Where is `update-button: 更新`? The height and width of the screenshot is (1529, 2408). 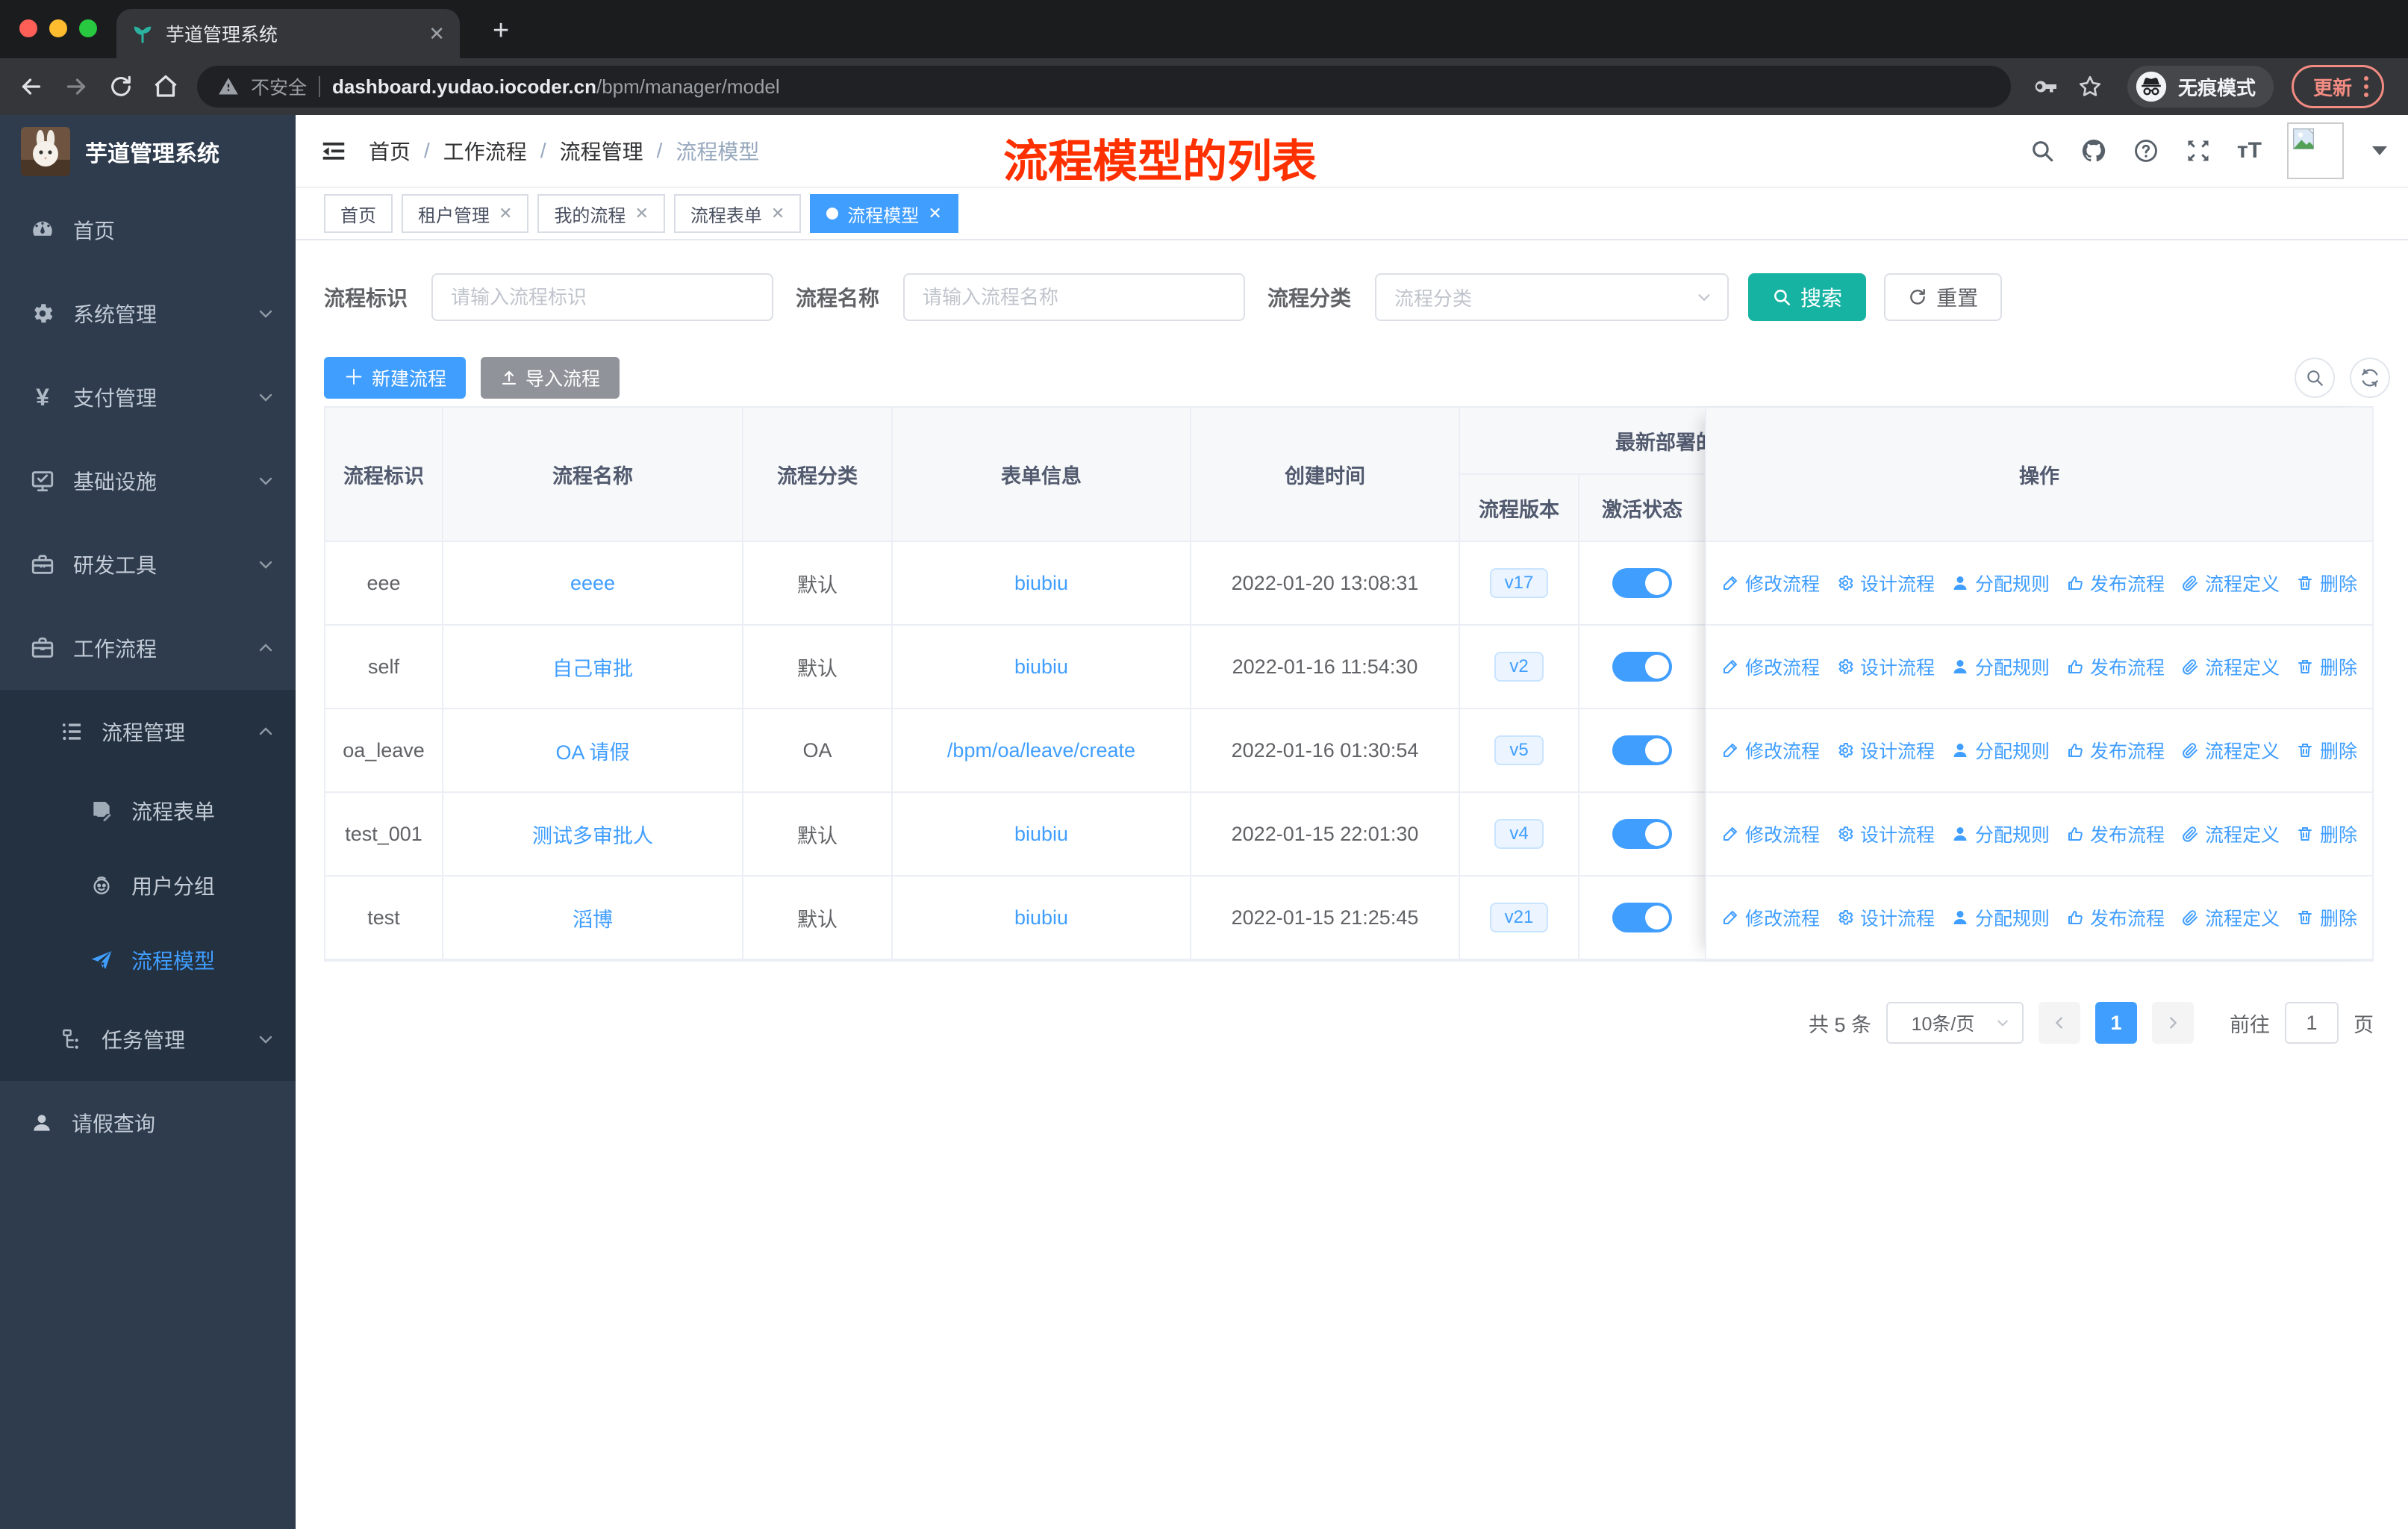 update-button: 更新 is located at coordinates (2338, 86).